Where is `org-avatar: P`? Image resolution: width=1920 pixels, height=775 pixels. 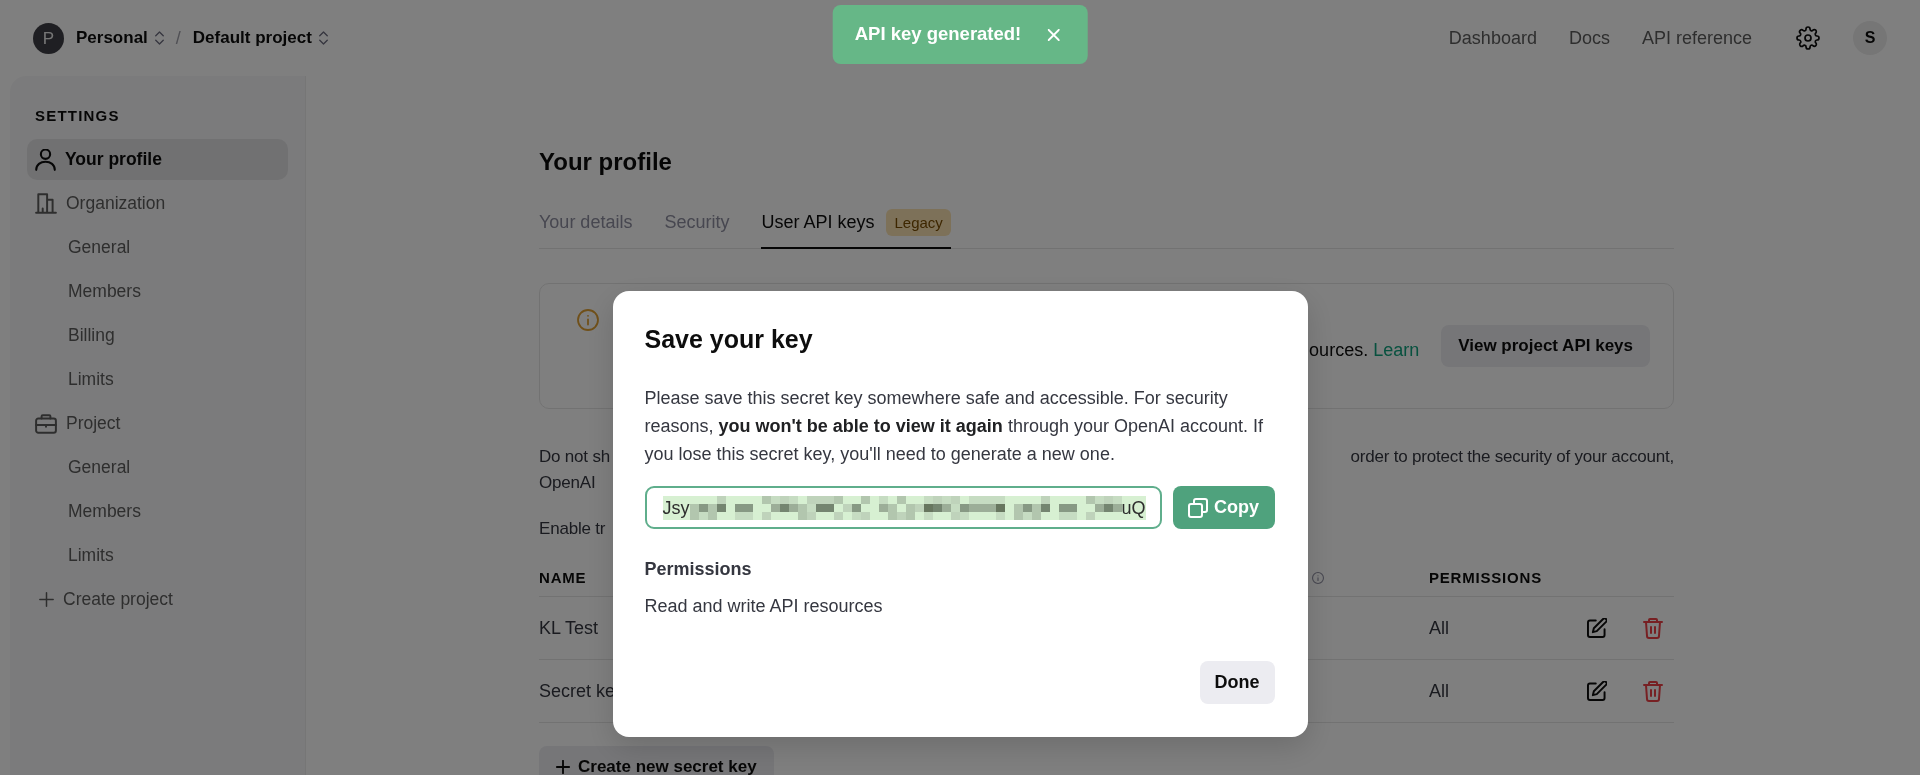 org-avatar: P is located at coordinates (48, 38).